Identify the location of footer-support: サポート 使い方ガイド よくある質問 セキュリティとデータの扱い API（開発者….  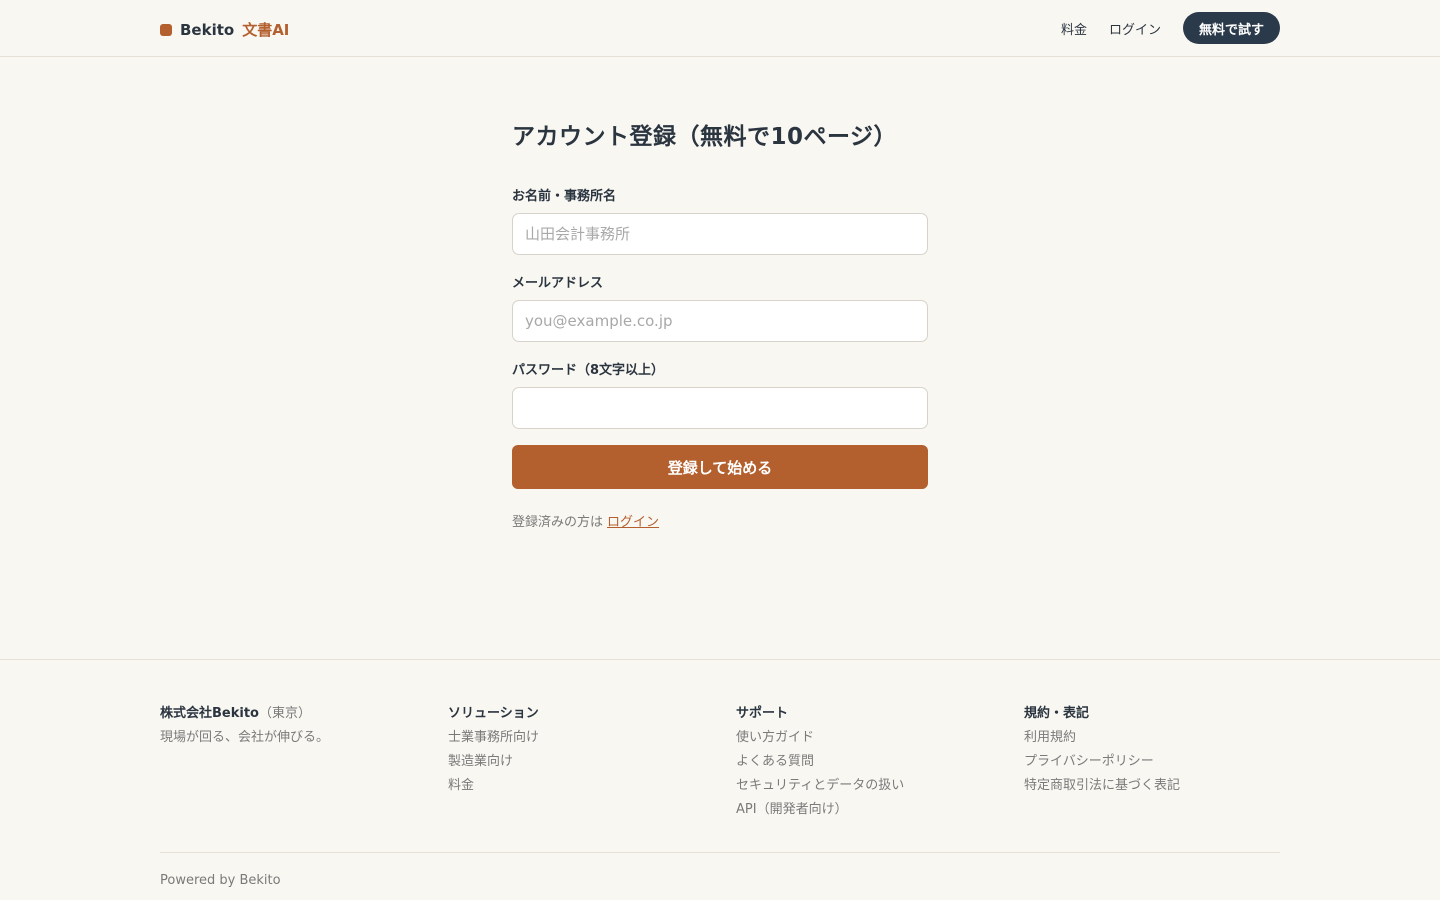
(820, 762).